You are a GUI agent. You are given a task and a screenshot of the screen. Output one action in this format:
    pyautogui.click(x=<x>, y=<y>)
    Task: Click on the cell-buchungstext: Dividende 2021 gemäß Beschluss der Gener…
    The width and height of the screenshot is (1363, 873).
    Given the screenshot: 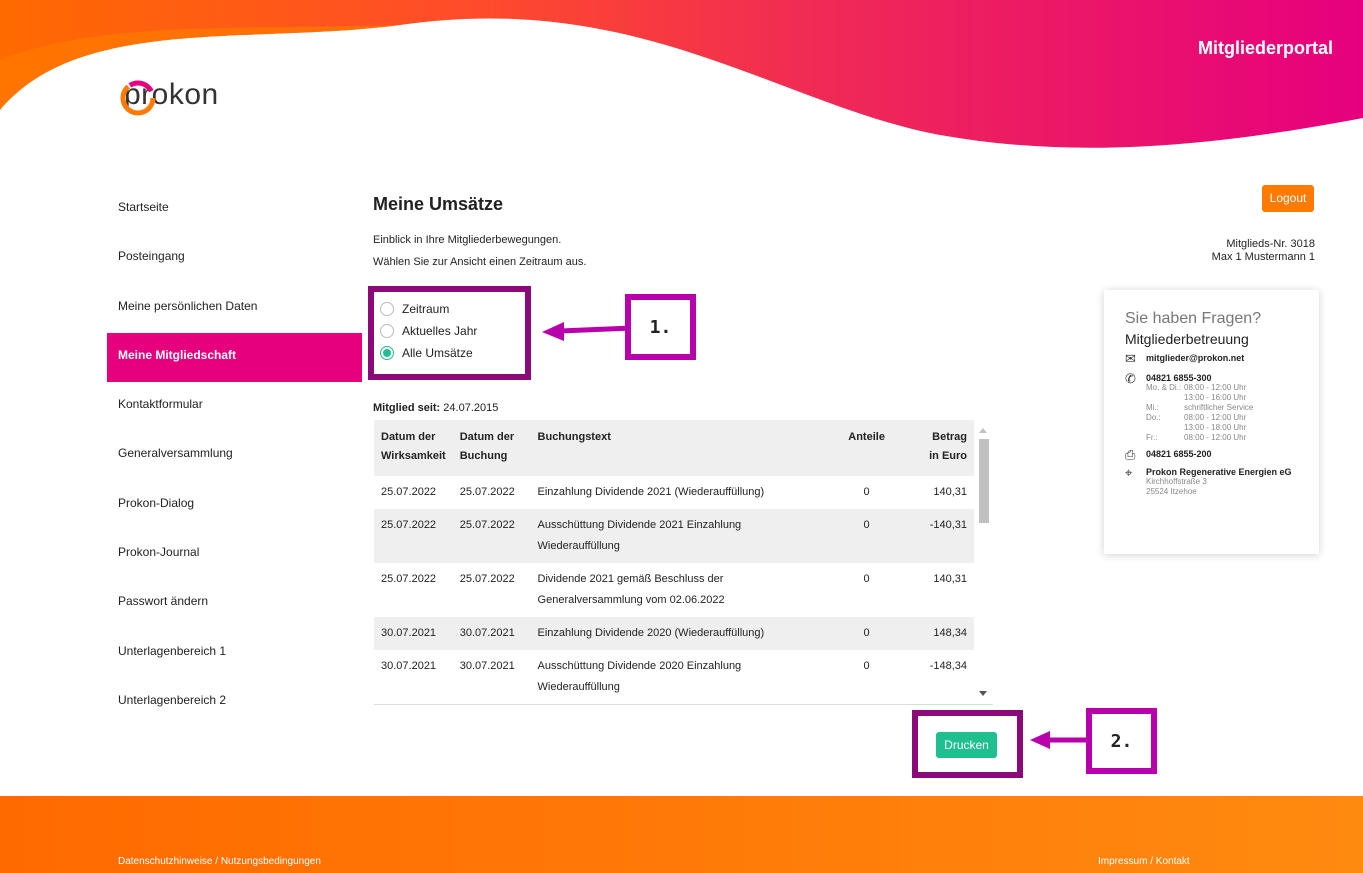 What is the action you would take?
    pyautogui.click(x=631, y=589)
    